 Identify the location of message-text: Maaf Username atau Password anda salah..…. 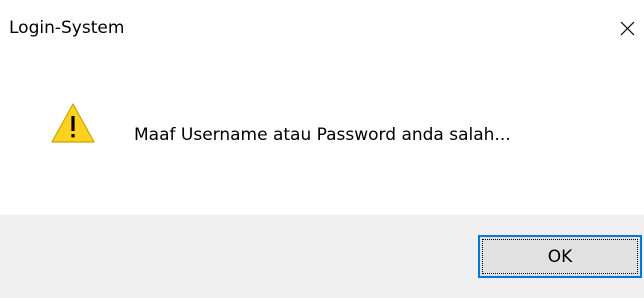
(322, 135).